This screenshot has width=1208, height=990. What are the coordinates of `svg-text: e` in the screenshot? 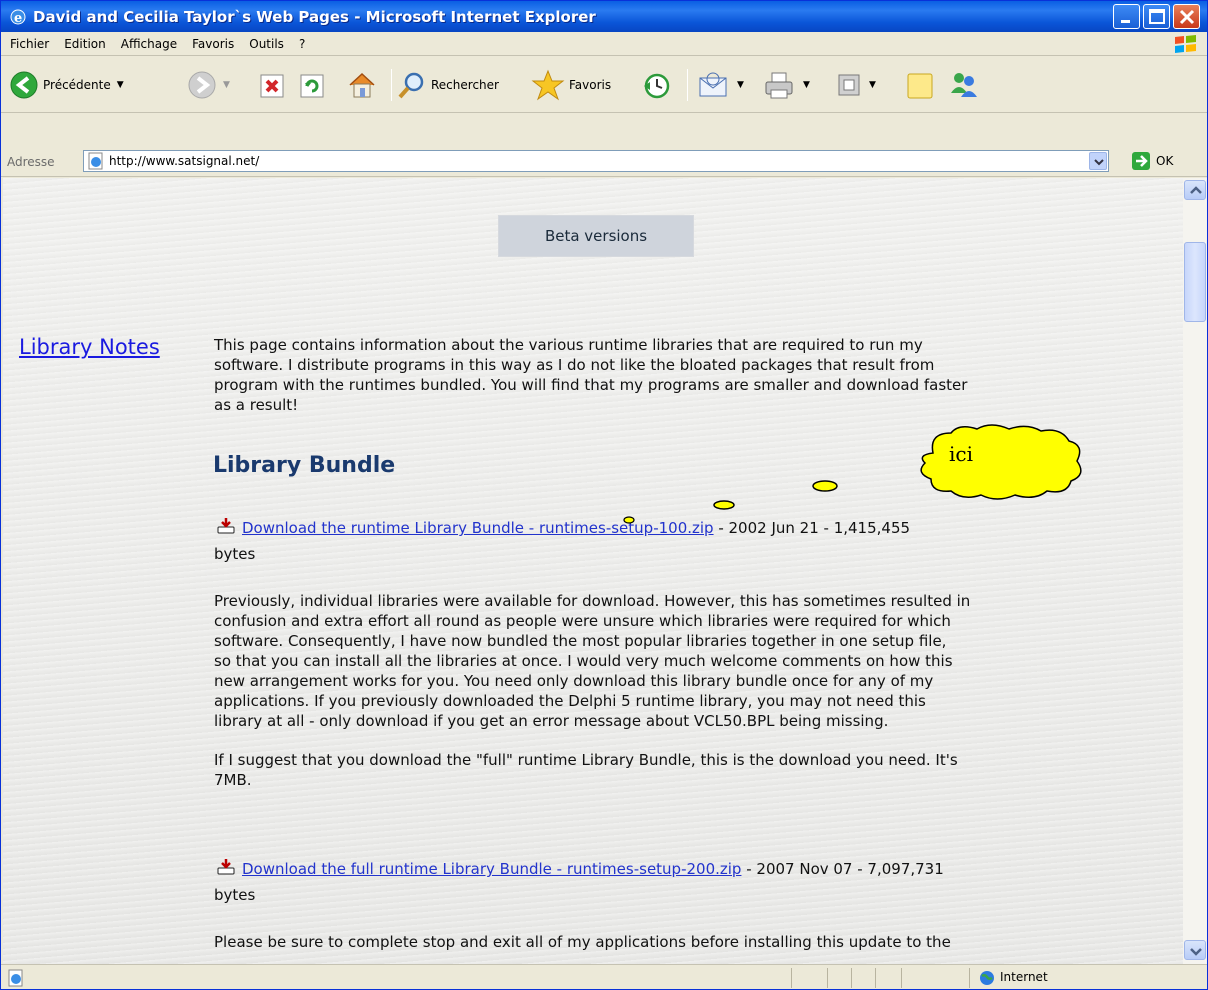 It's located at (18, 18).